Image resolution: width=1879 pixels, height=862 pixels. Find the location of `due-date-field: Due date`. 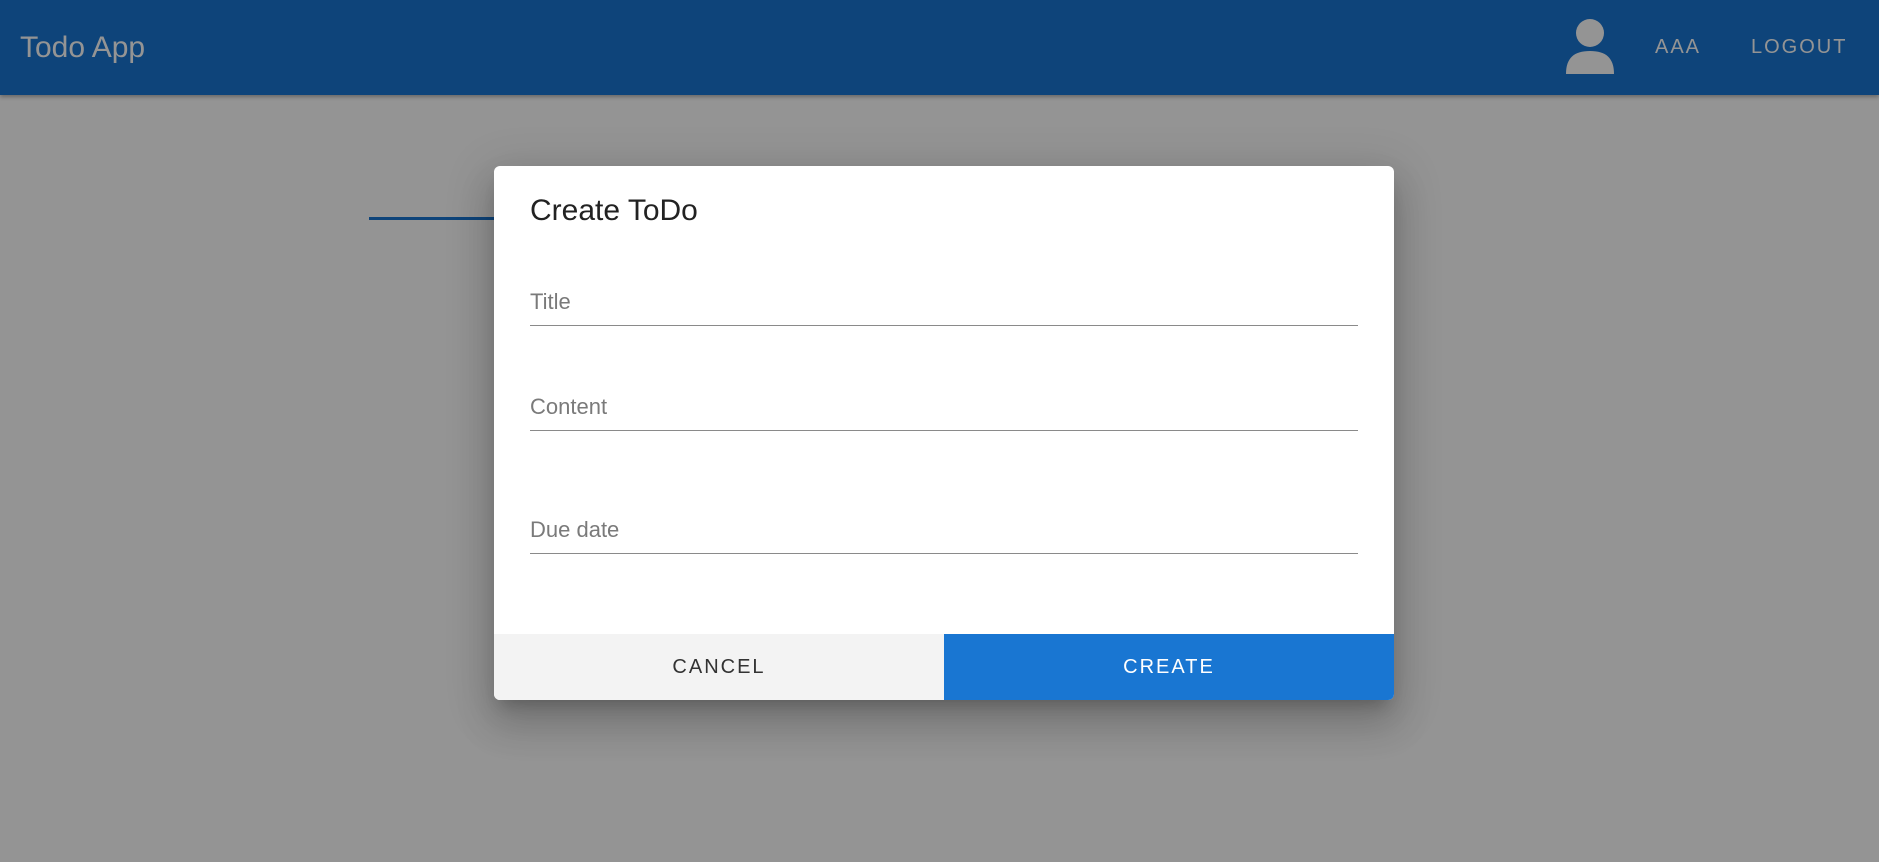

due-date-field: Due date is located at coordinates (944, 528).